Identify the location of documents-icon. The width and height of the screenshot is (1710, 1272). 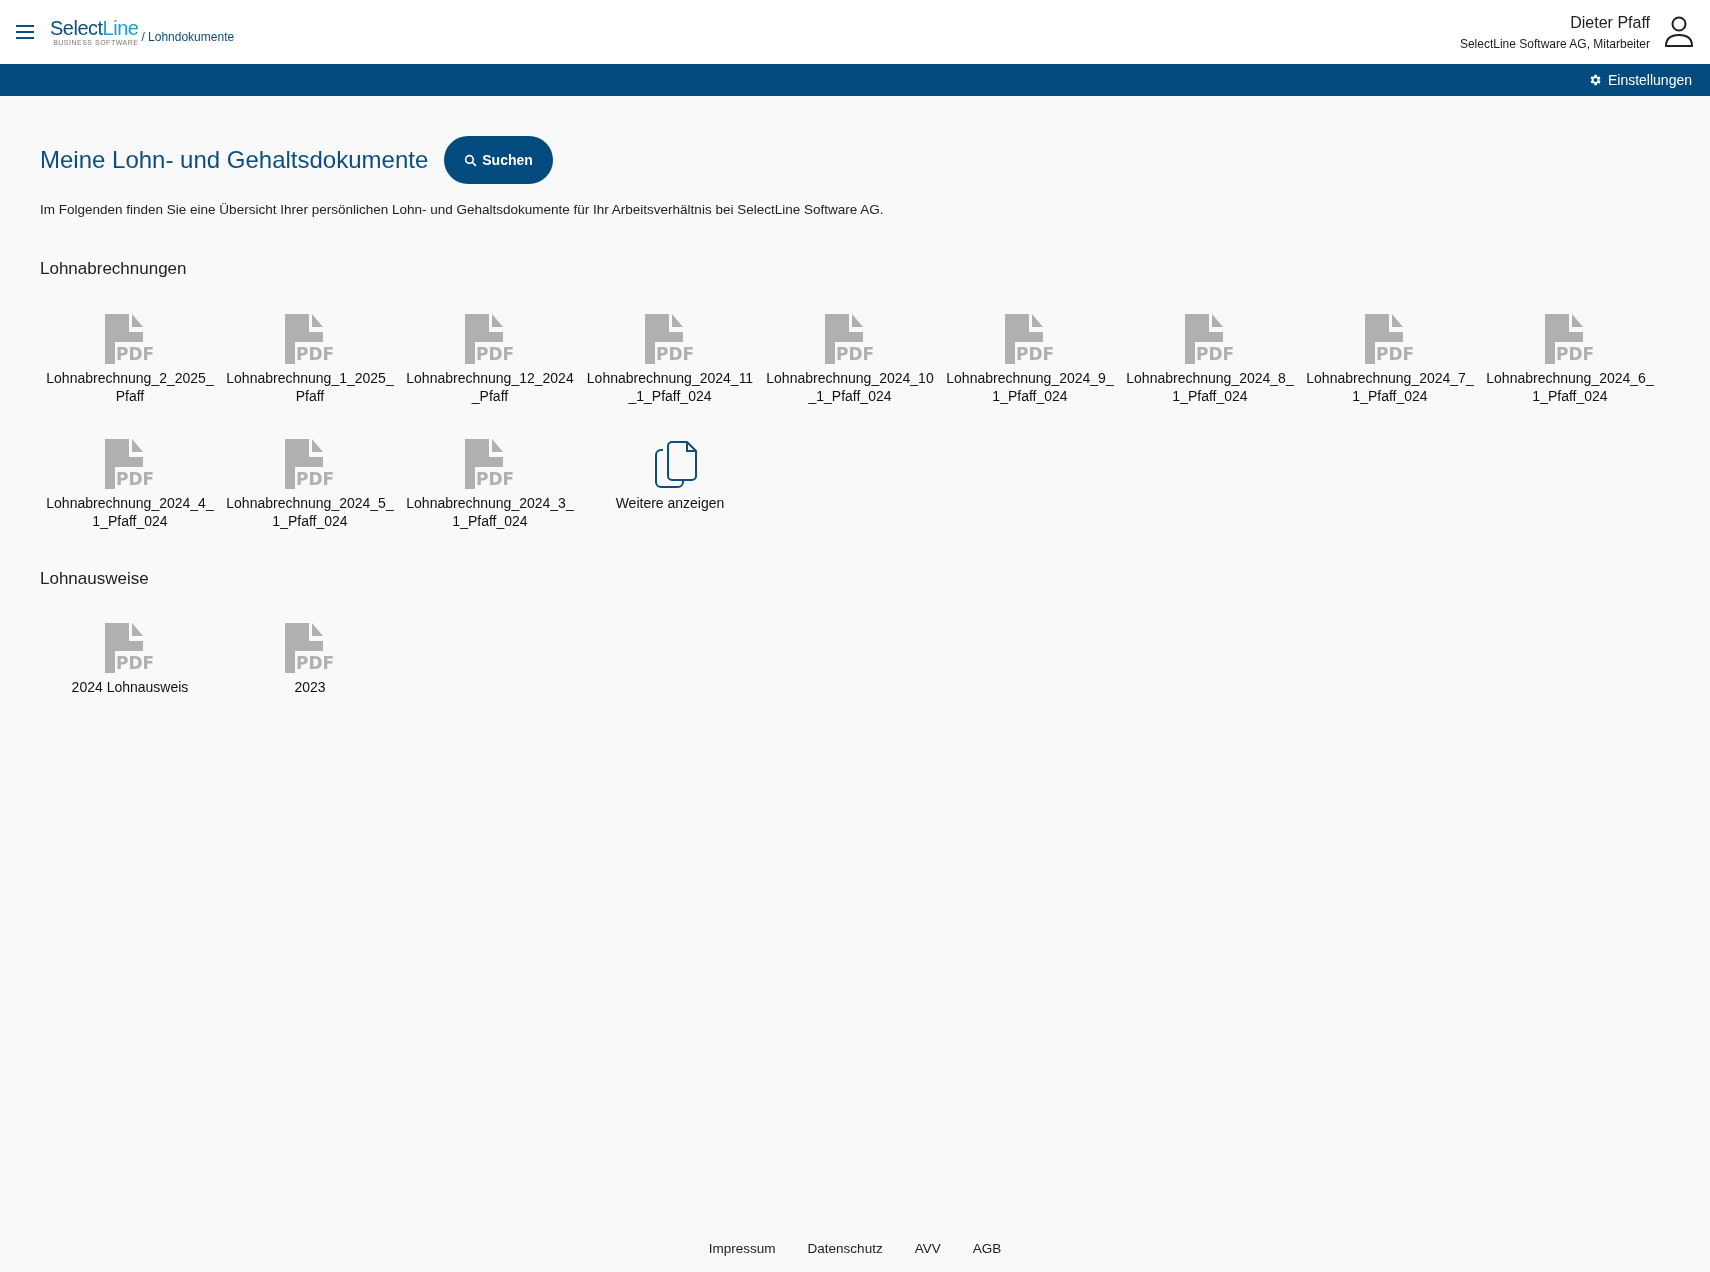
(676, 464).